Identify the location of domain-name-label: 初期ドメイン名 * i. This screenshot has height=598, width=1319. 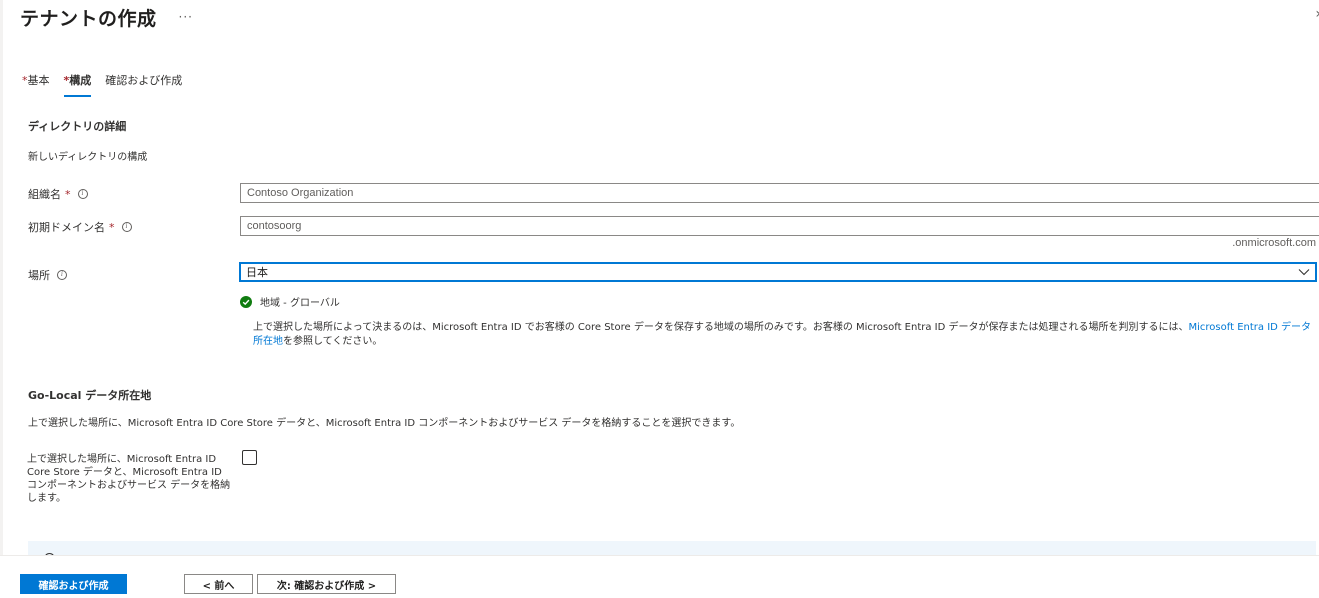
(80, 227).